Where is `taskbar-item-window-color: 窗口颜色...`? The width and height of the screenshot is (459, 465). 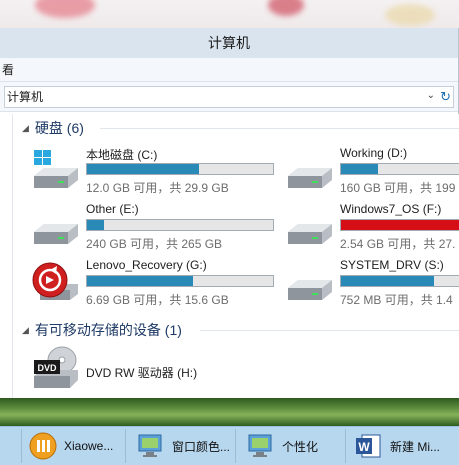
taskbar-item-window-color: 窗口颜色... is located at coordinates (181, 446).